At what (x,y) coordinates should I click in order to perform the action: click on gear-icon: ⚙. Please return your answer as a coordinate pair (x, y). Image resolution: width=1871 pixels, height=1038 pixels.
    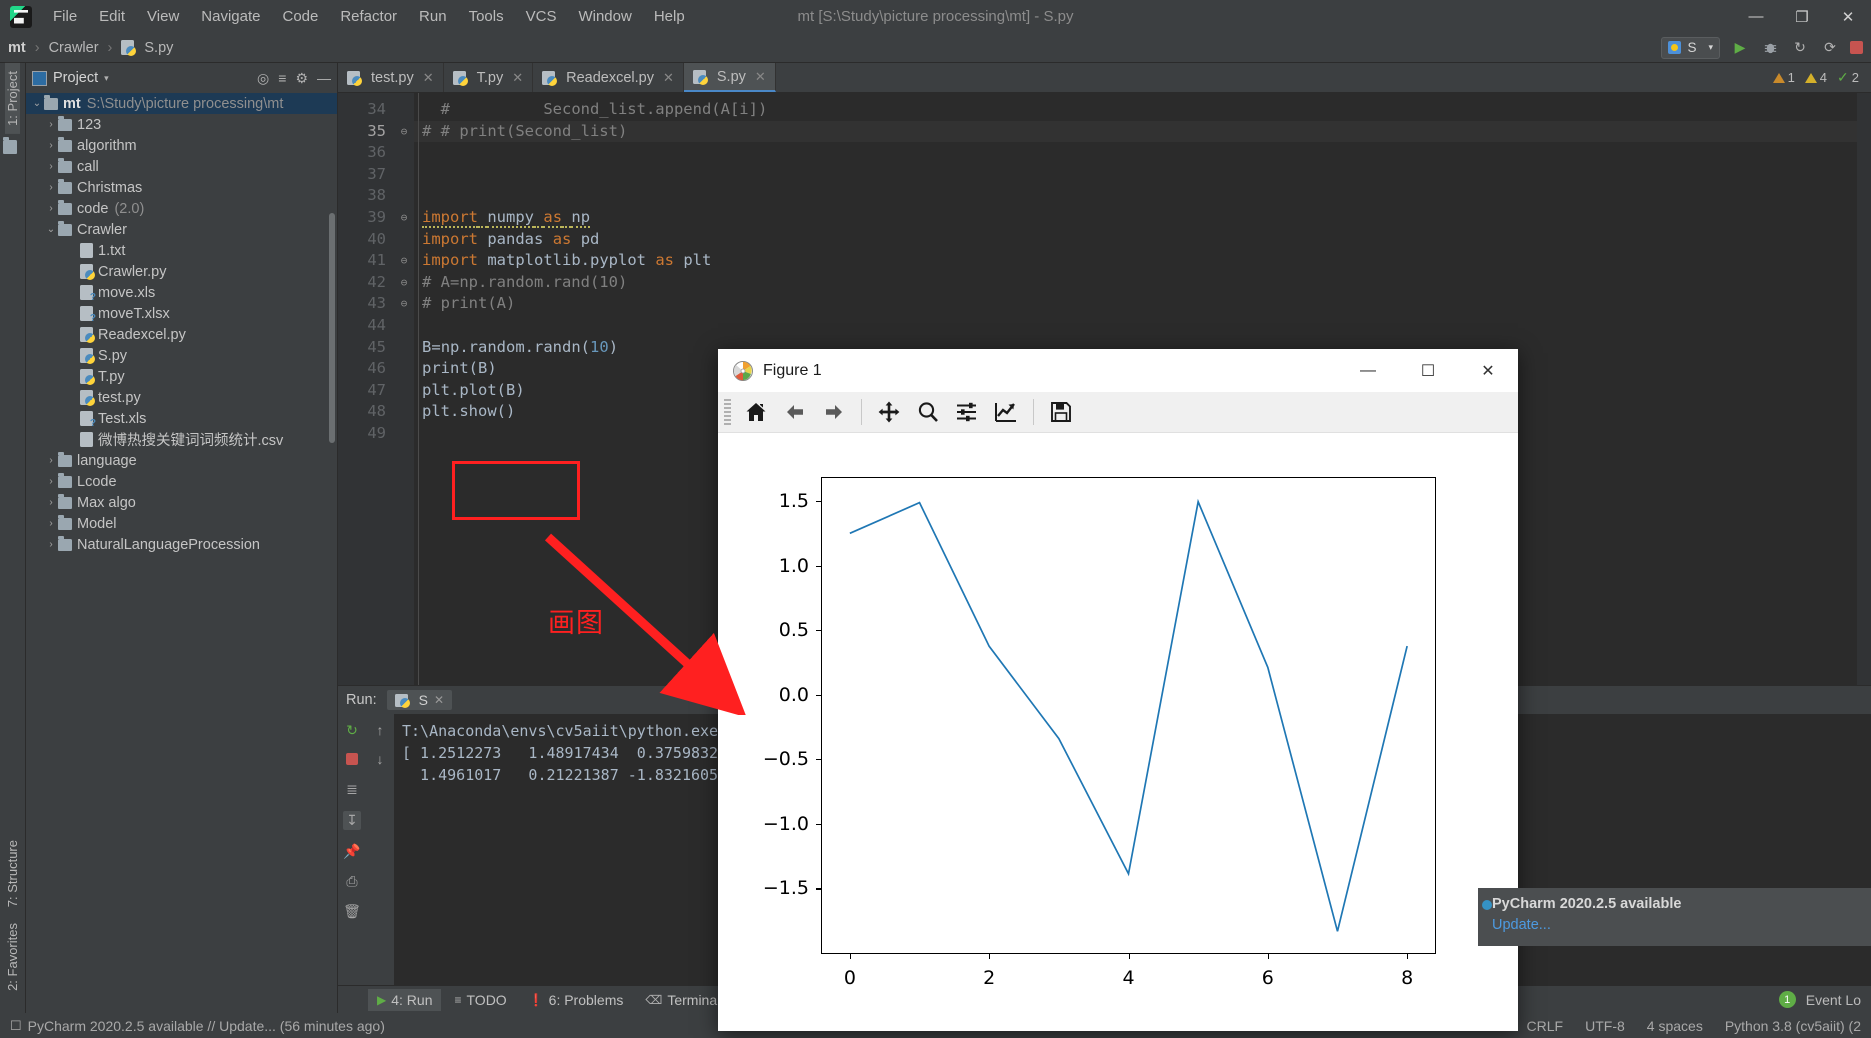
    Looking at the image, I should click on (301, 78).